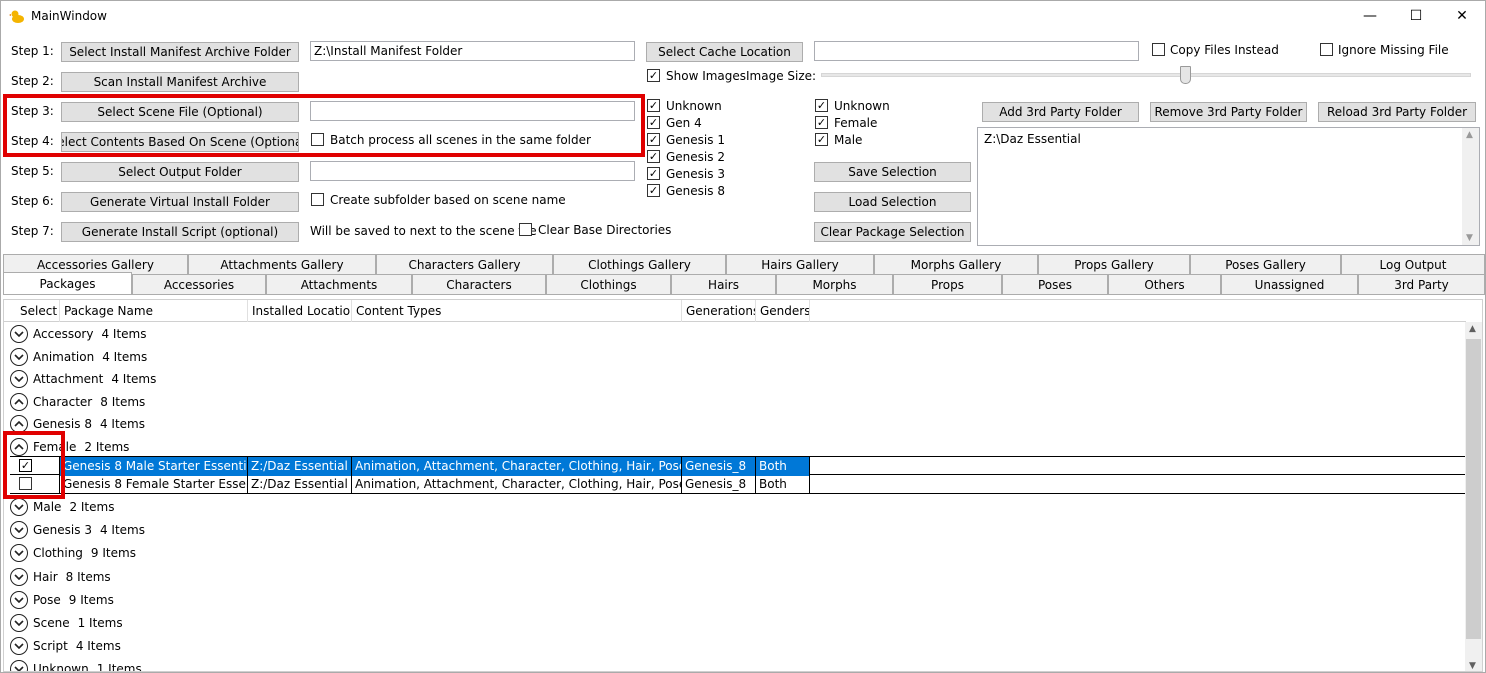 This screenshot has width=1486, height=673. What do you see at coordinates (608, 284) in the screenshot?
I see `tab-clothings: Clothings` at bounding box center [608, 284].